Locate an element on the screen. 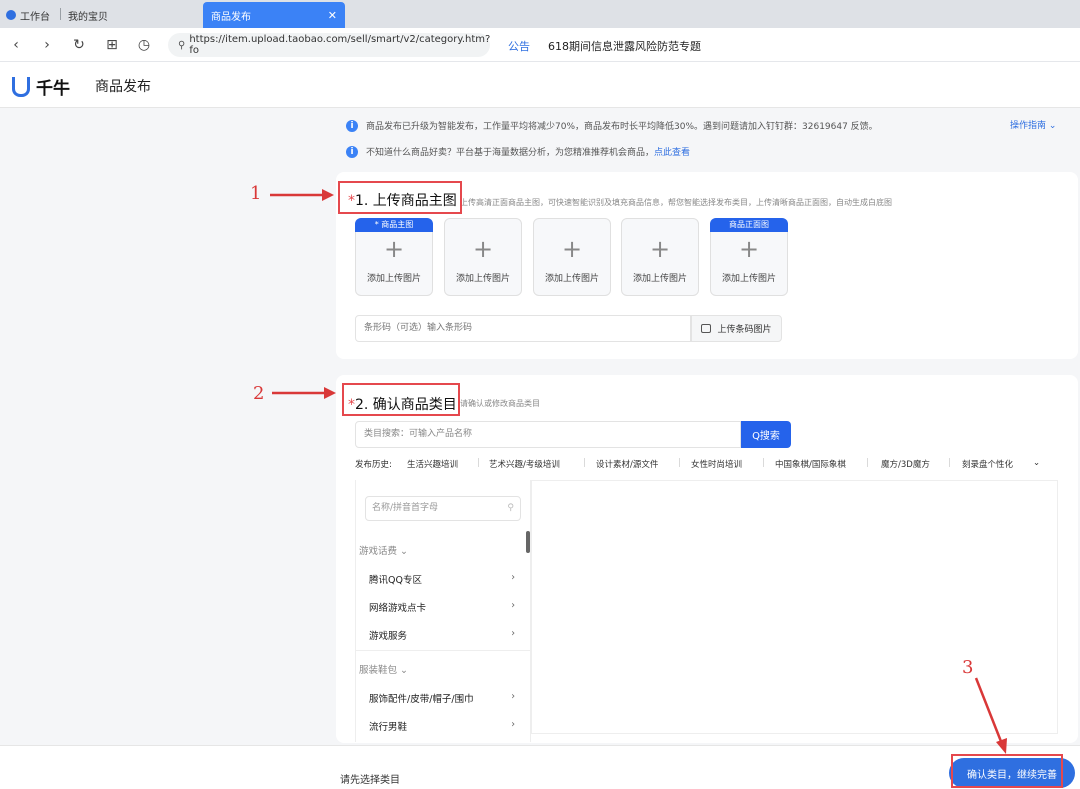 The image size is (1080, 789). category-group-header: 游戏话费 ⌄ is located at coordinates (383, 550).